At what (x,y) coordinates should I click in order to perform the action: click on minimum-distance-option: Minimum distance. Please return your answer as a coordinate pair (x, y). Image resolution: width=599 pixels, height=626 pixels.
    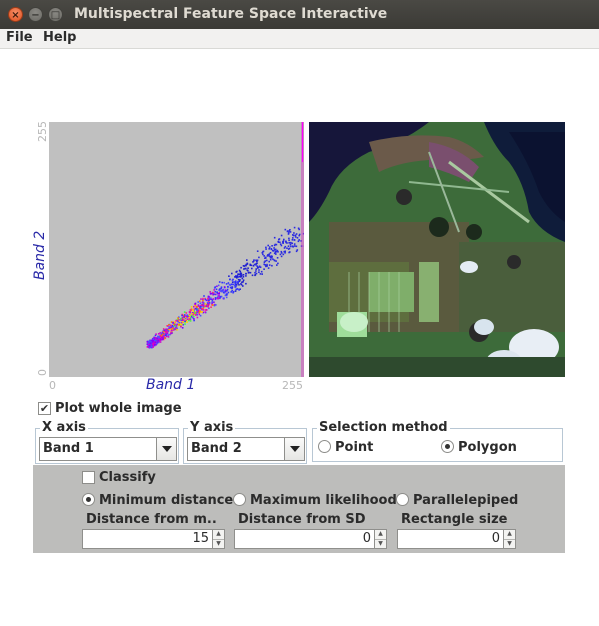
    Looking at the image, I should click on (157, 500).